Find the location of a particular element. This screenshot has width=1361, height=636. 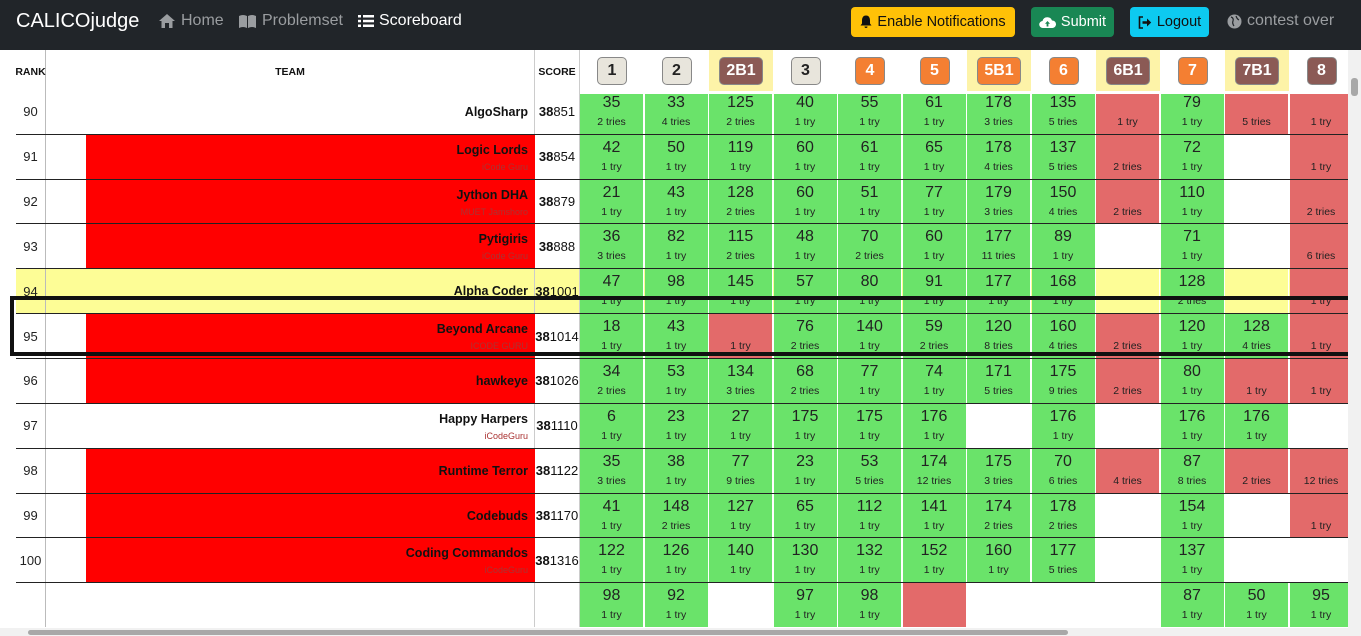

problem-cell: 176 1 try is located at coordinates (934, 425).